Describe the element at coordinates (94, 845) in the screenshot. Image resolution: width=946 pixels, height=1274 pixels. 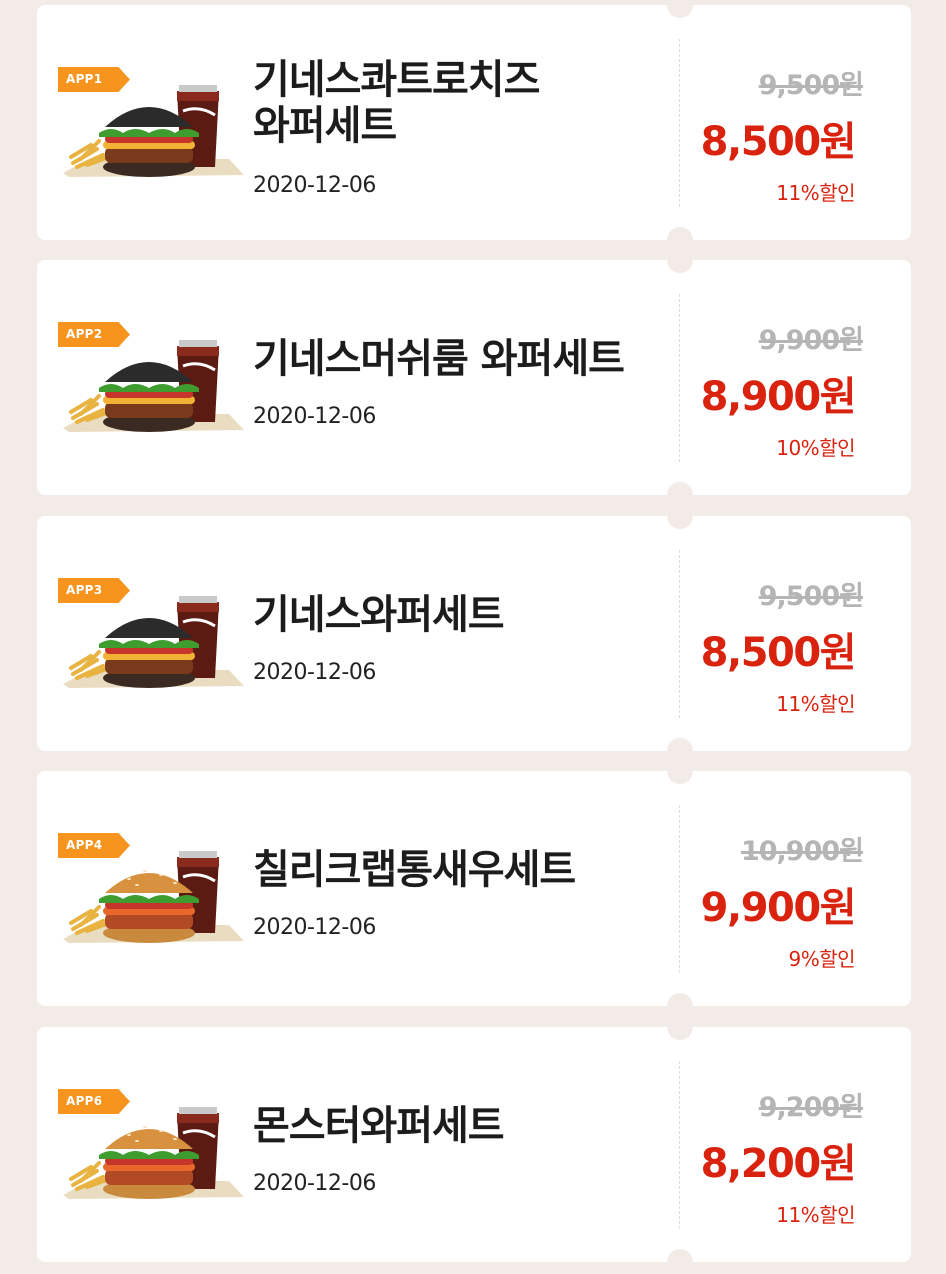
I see `app-tag: APP4` at that location.